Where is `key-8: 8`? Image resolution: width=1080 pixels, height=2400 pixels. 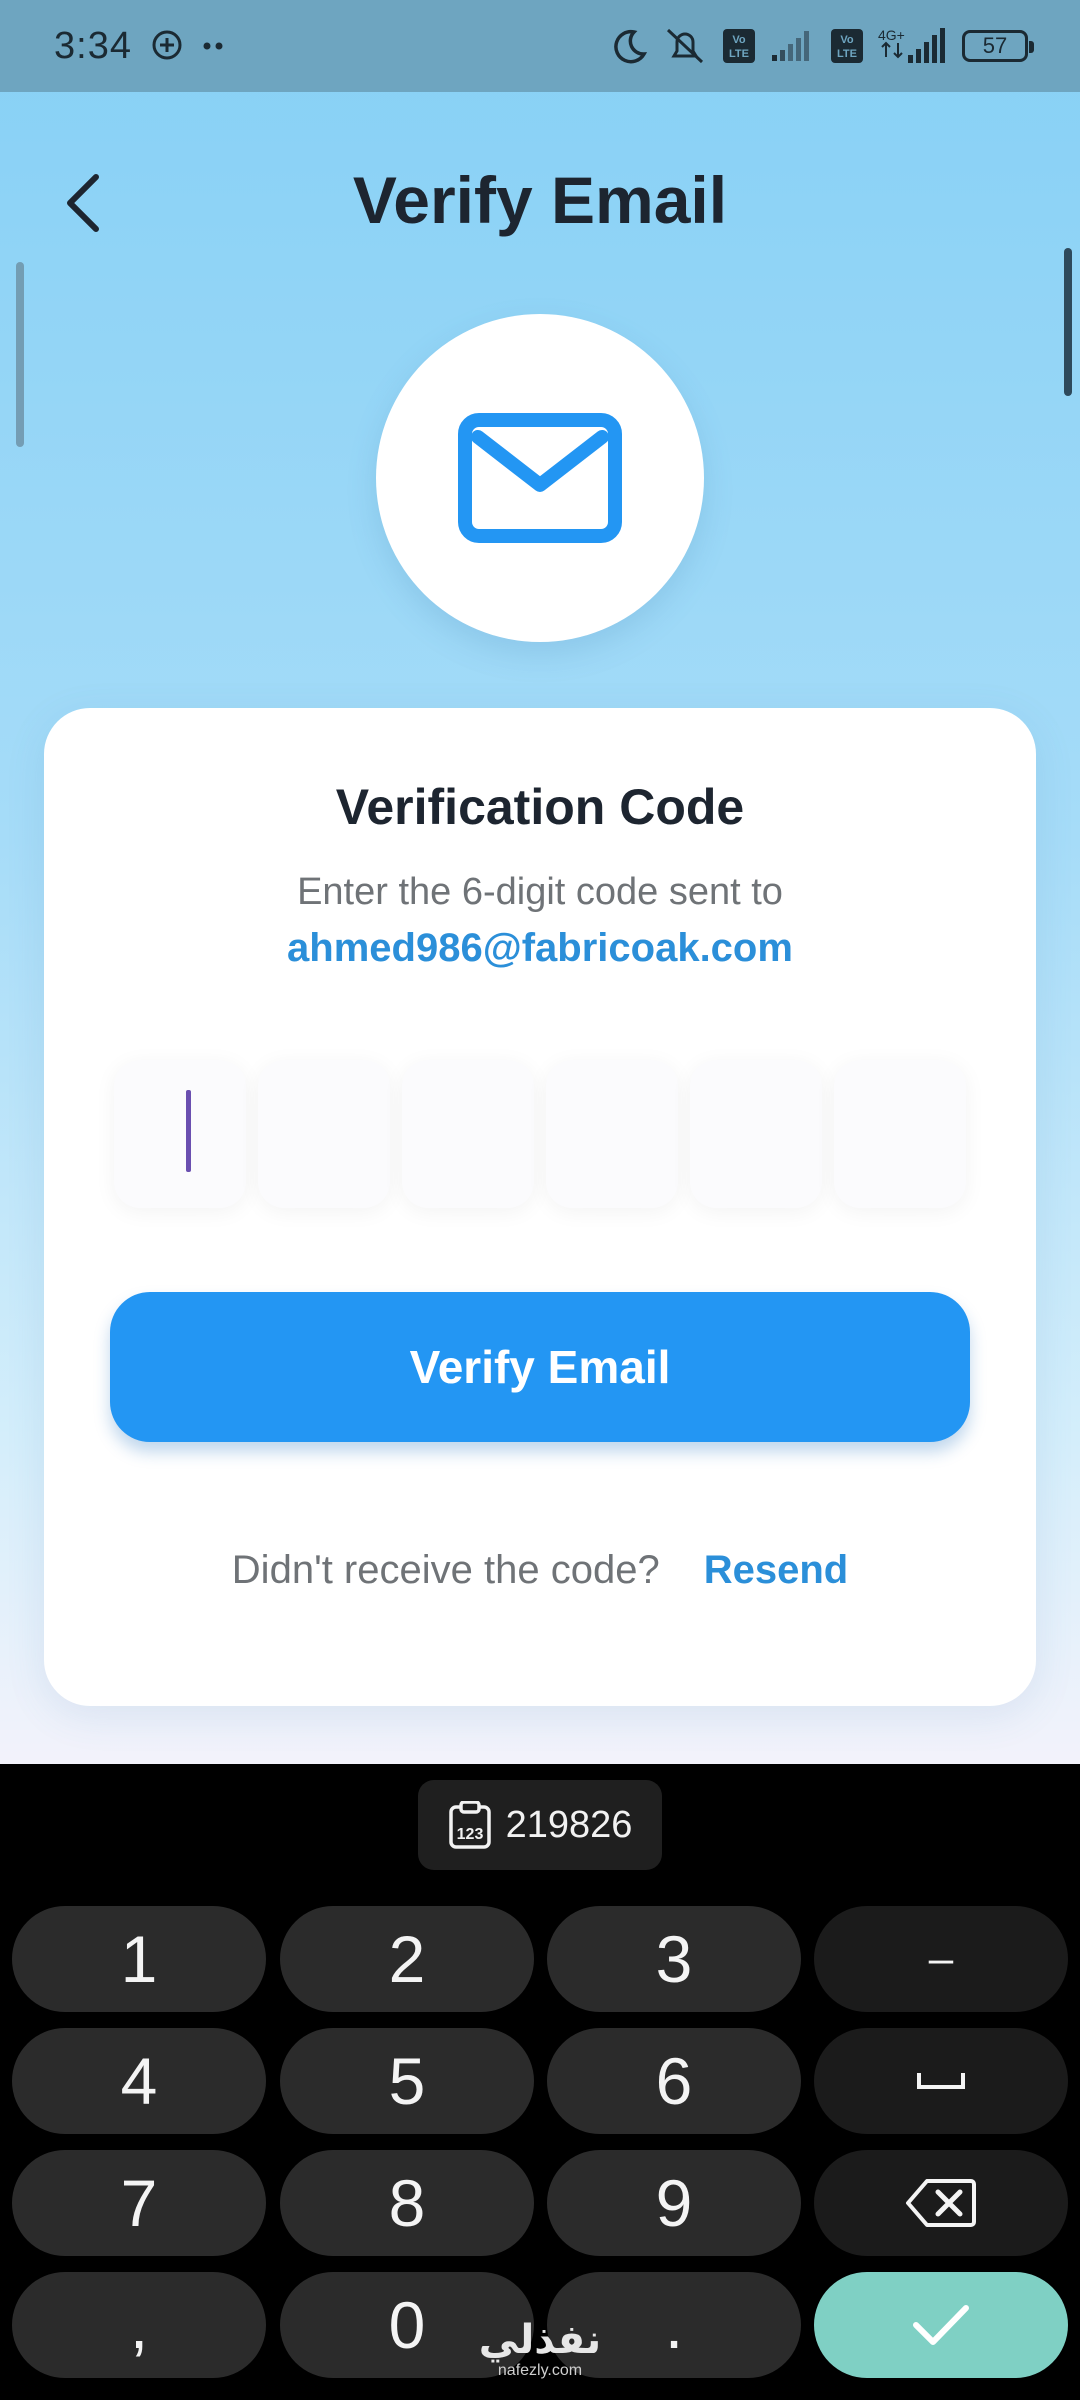 key-8: 8 is located at coordinates (407, 2203).